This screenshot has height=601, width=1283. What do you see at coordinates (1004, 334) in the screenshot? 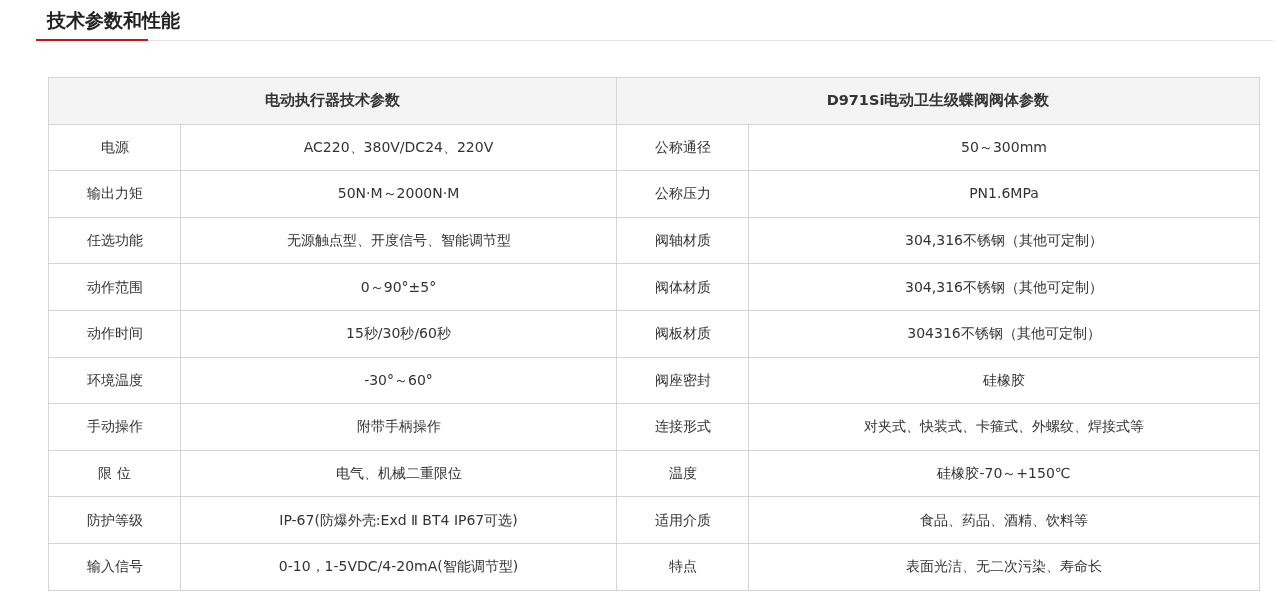
I see `parameter-value: 304316不锈钢（其他可定制）` at bounding box center [1004, 334].